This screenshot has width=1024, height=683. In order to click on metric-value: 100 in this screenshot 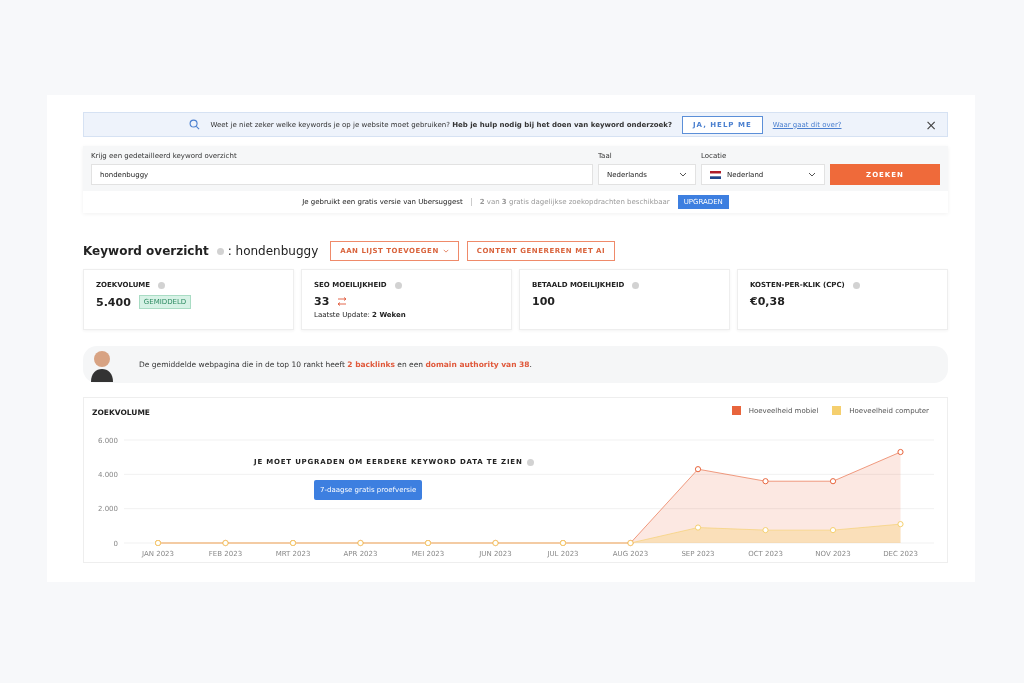, I will do `click(543, 301)`.